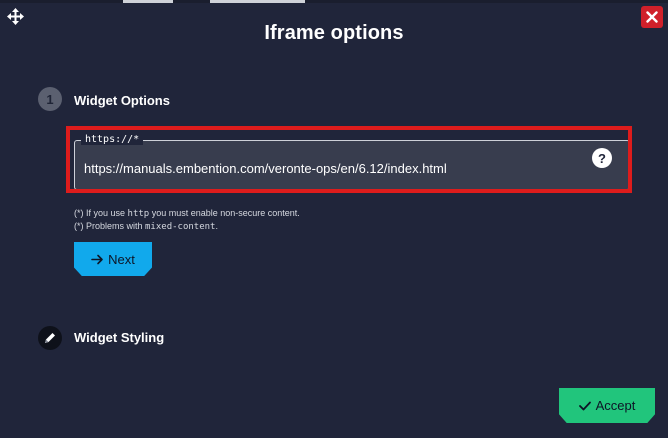 This screenshot has width=668, height=438. I want to click on note-mixed-content: (*) Problems with mixed-content., so click(146, 226).